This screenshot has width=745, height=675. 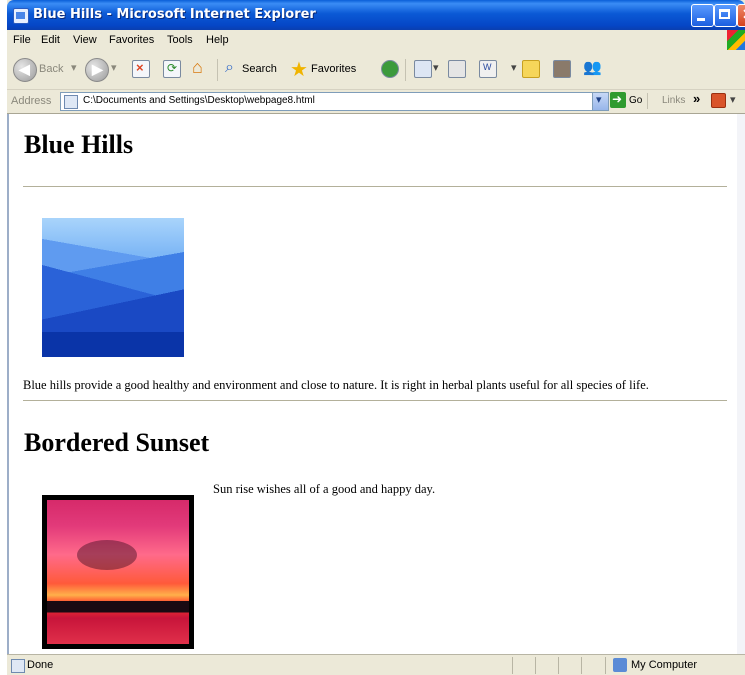 What do you see at coordinates (40, 665) in the screenshot?
I see `status-text: Done` at bounding box center [40, 665].